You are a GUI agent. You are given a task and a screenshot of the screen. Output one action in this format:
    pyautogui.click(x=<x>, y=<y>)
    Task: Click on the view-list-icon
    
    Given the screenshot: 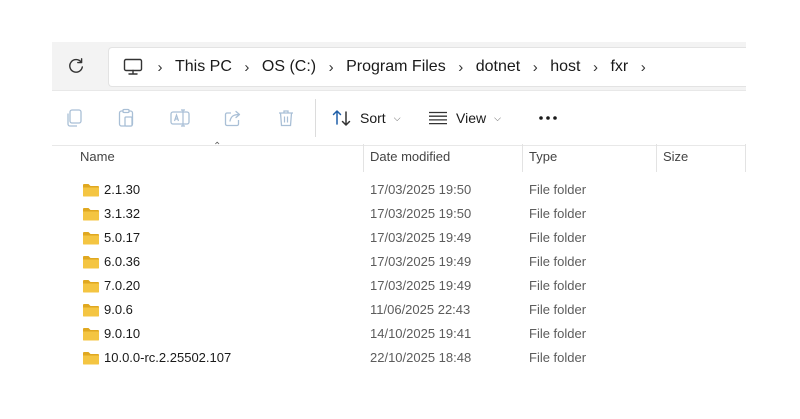 What is the action you would take?
    pyautogui.click(x=438, y=118)
    